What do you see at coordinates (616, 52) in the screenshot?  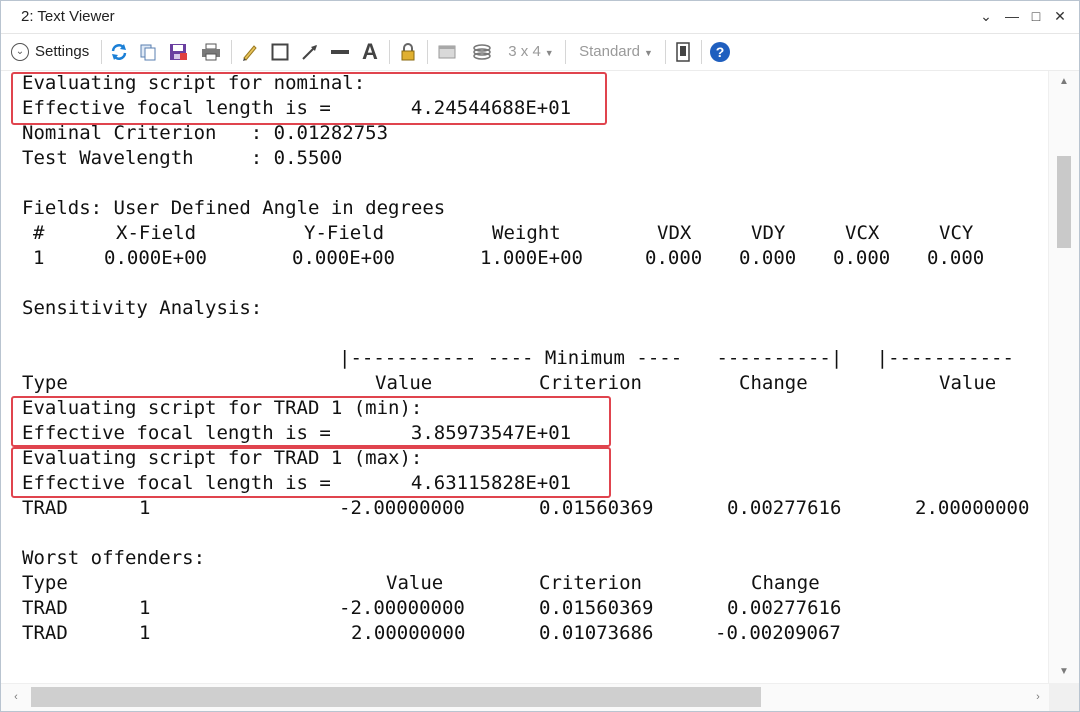 I see `style-dropdown: Standard ▼` at bounding box center [616, 52].